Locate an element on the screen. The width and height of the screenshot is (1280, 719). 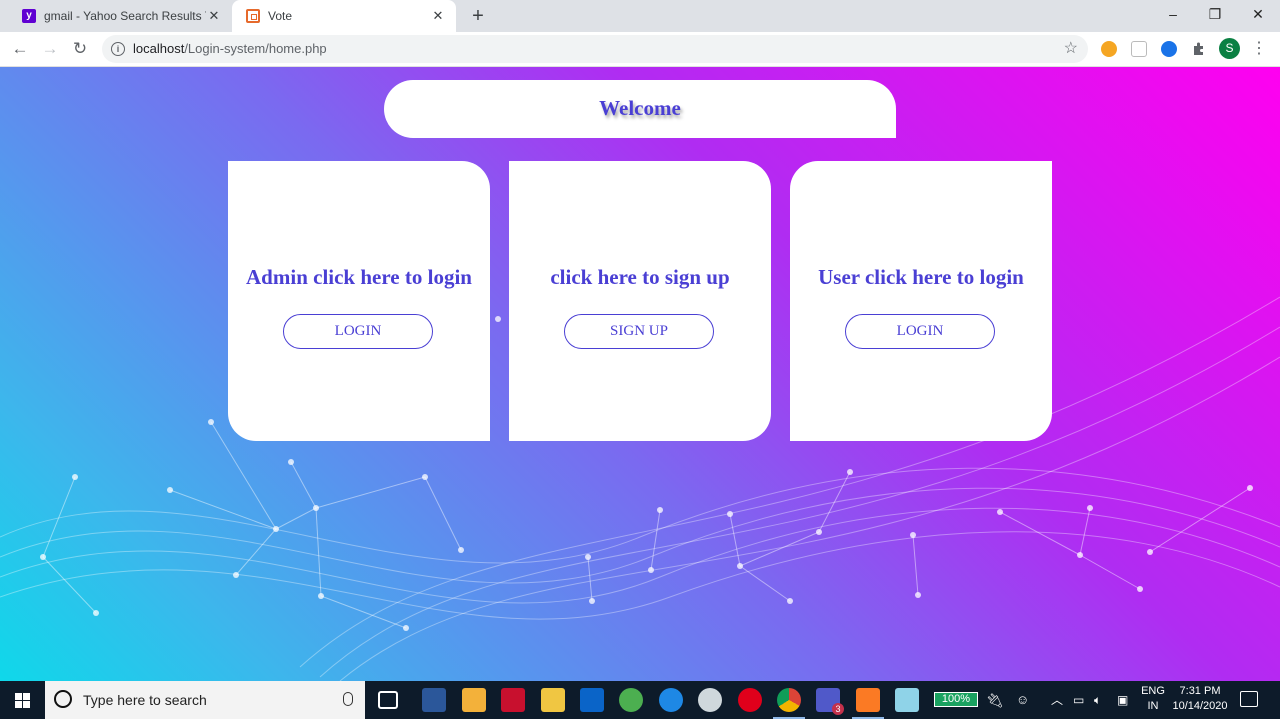
chrome-icon is located at coordinates (789, 703).